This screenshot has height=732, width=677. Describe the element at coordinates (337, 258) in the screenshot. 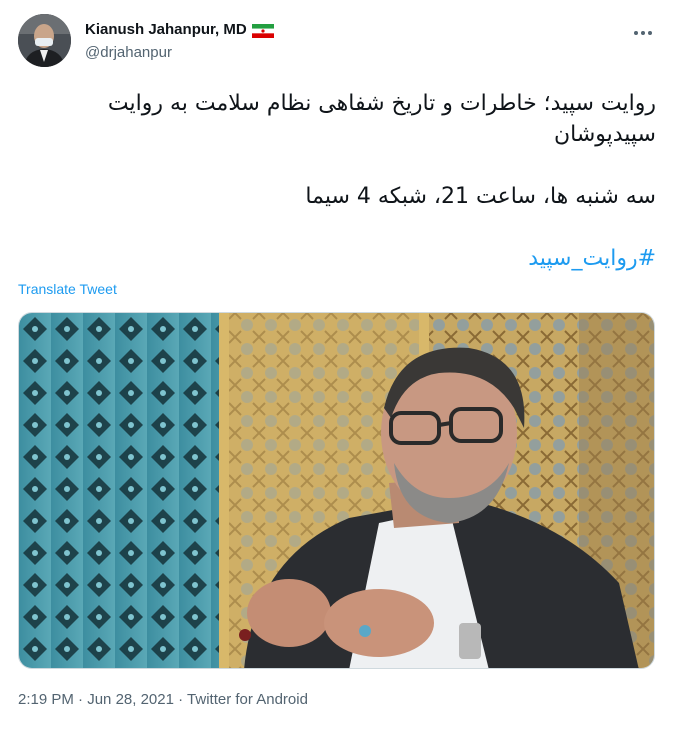

I see `hashtag-link: #روایت_سپید` at that location.